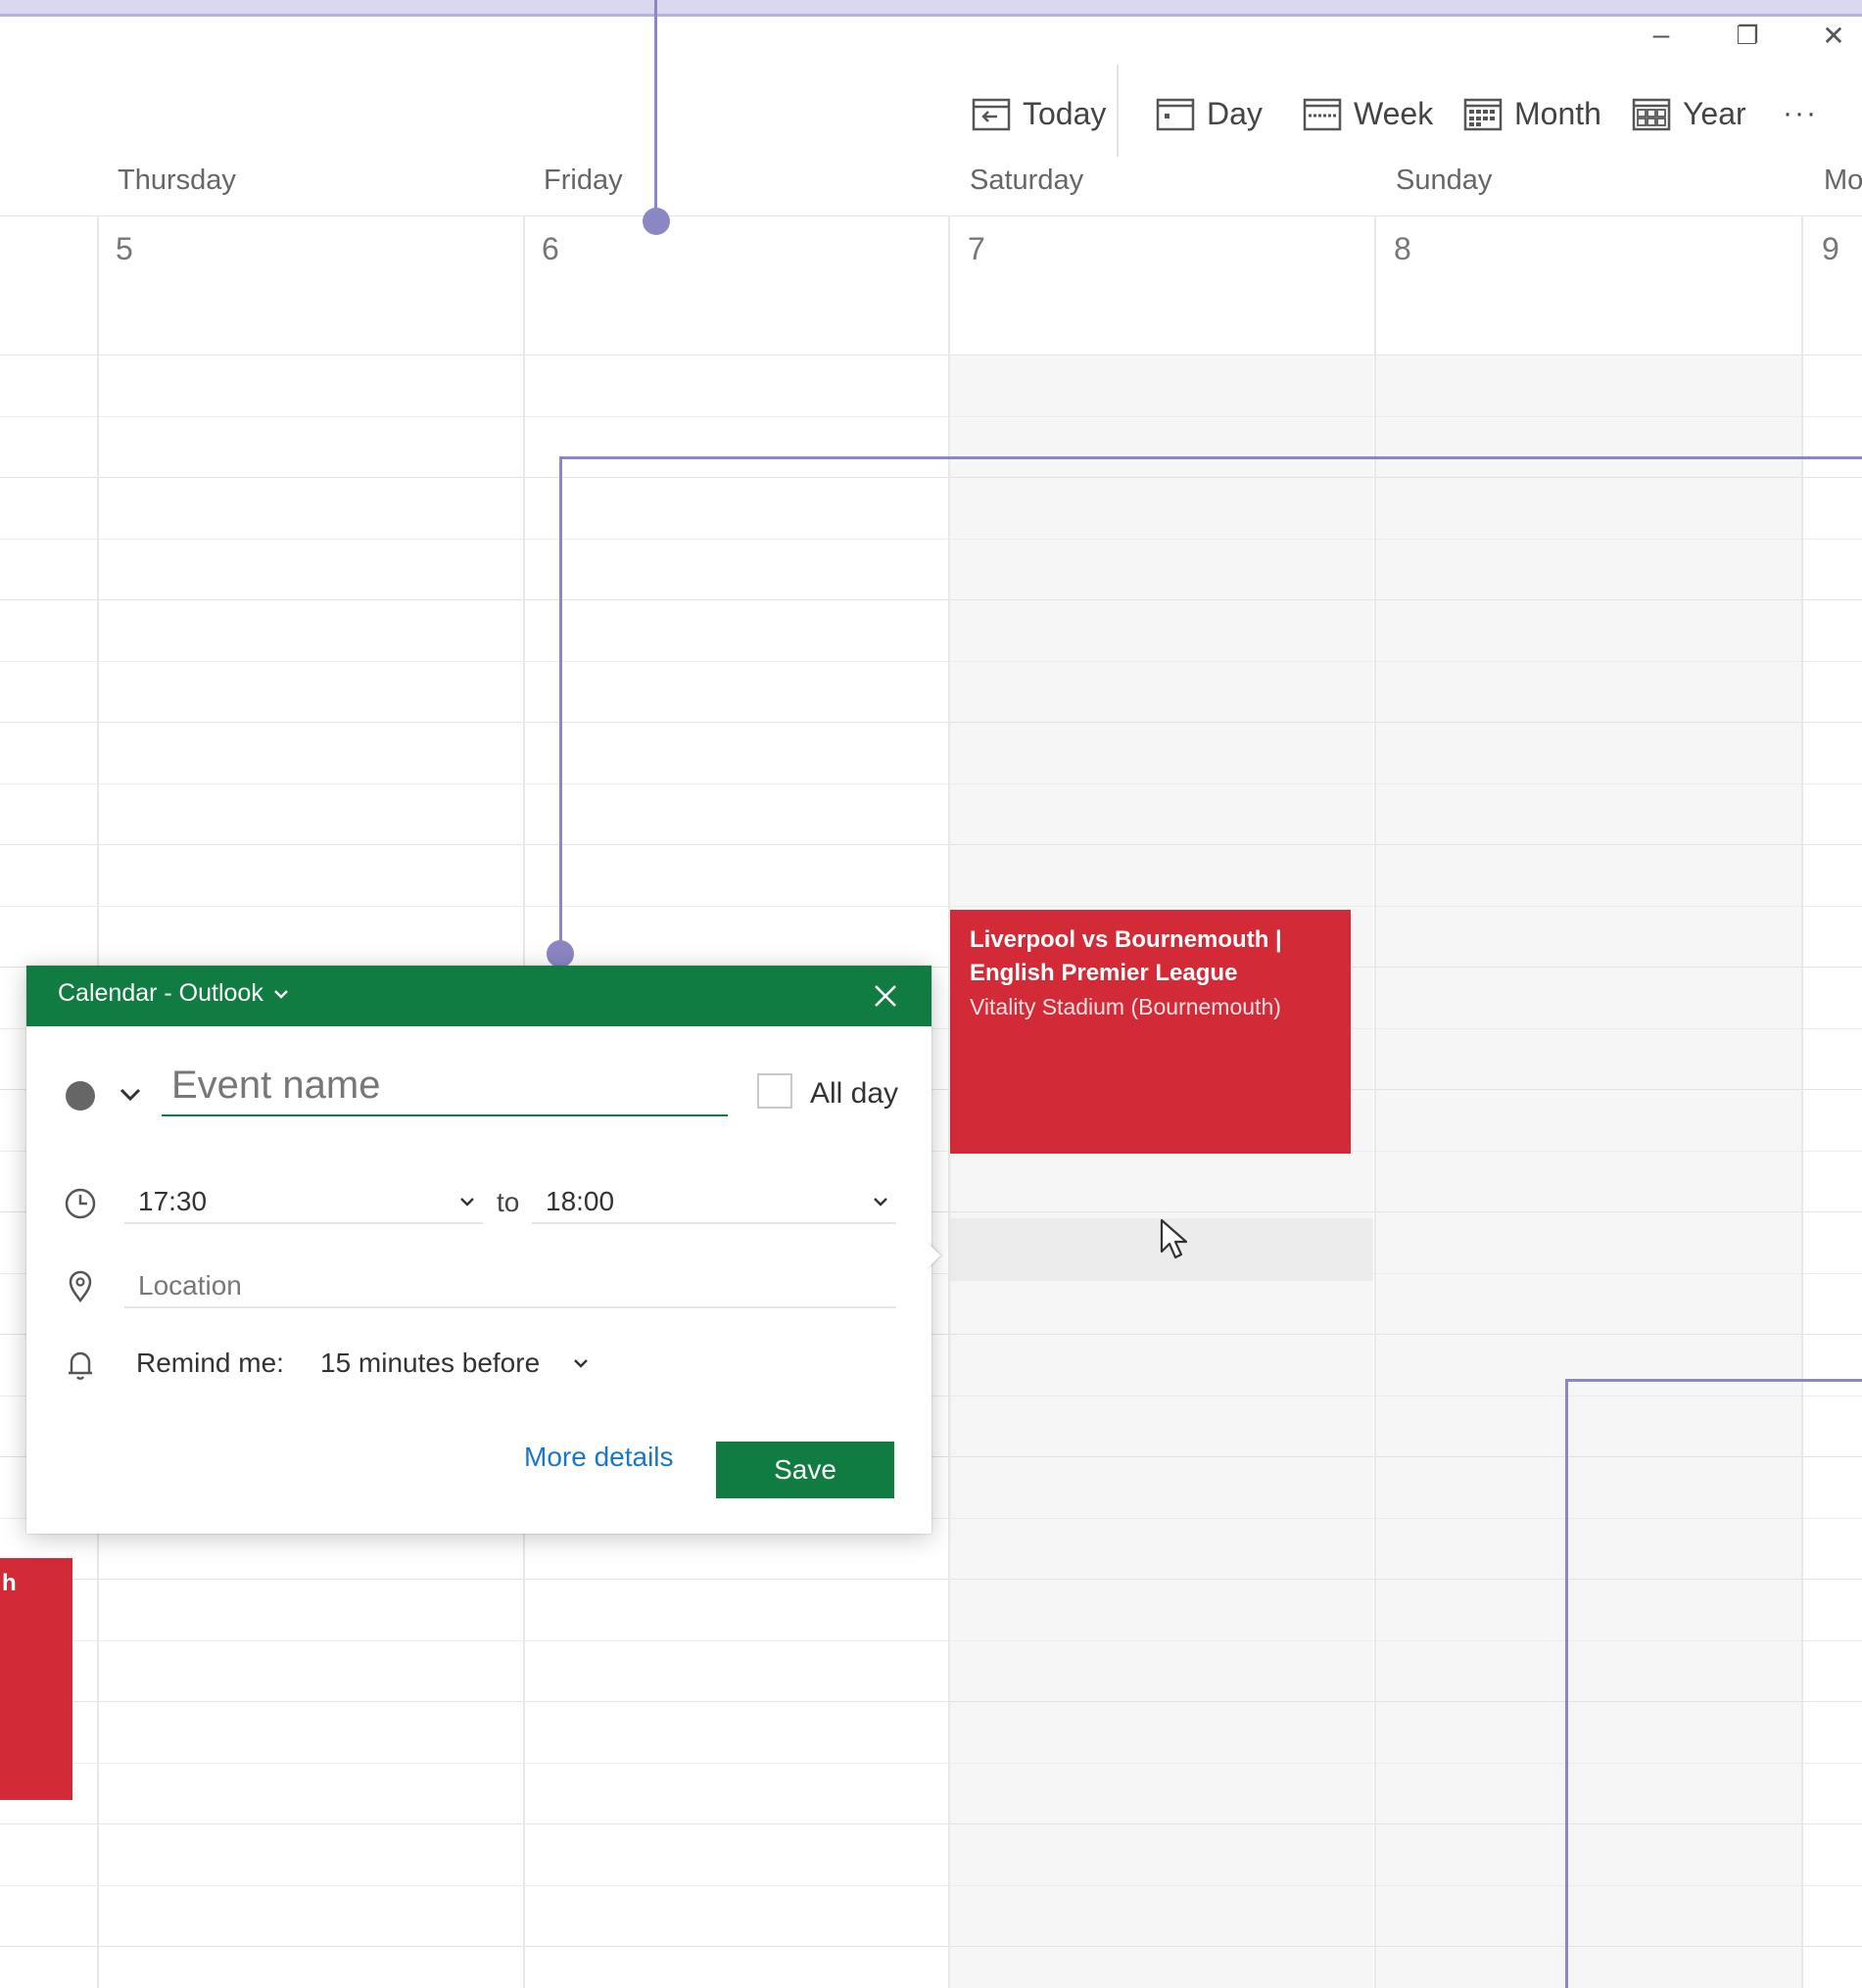 The image size is (1862, 1988). What do you see at coordinates (1065, 113) in the screenshot?
I see `today-label: Today` at bounding box center [1065, 113].